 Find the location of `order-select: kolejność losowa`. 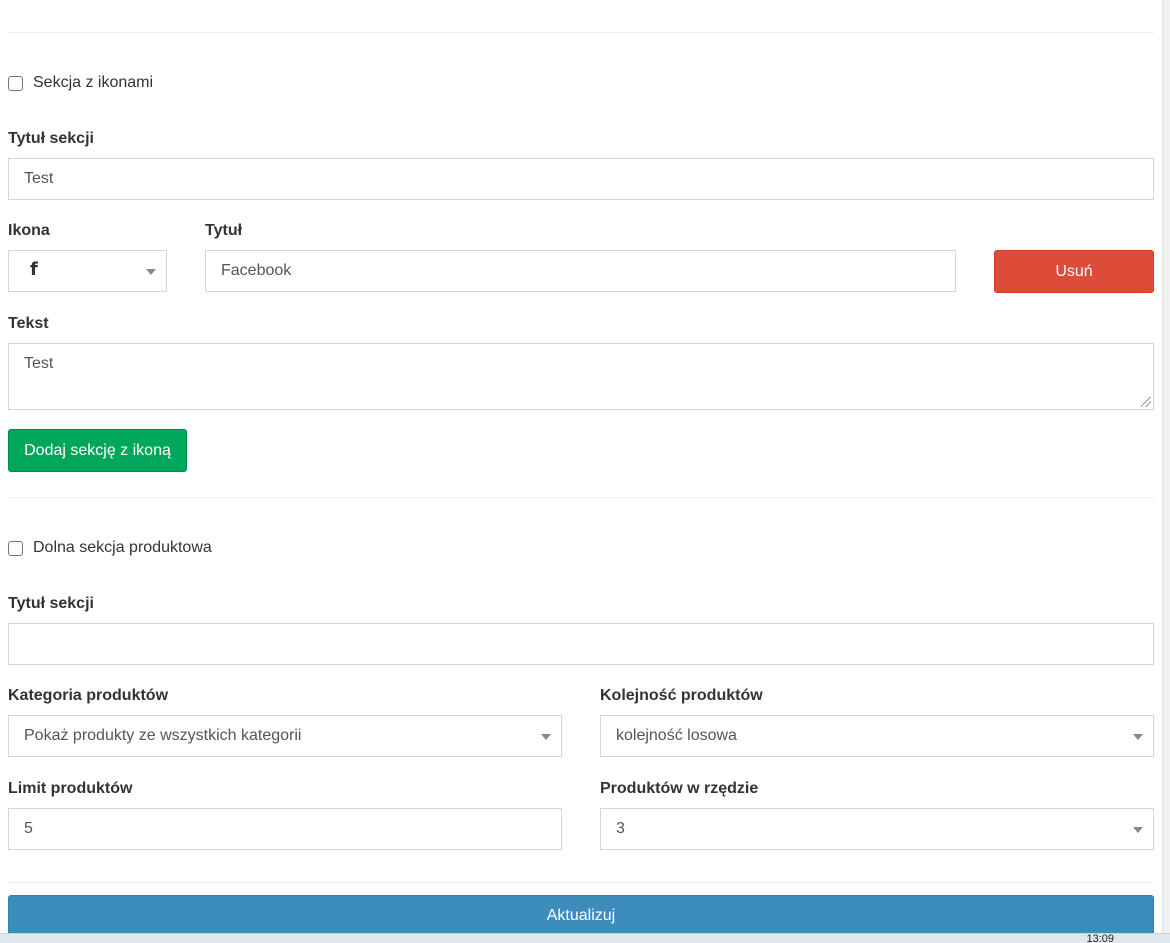

order-select: kolejność losowa is located at coordinates (877, 736).